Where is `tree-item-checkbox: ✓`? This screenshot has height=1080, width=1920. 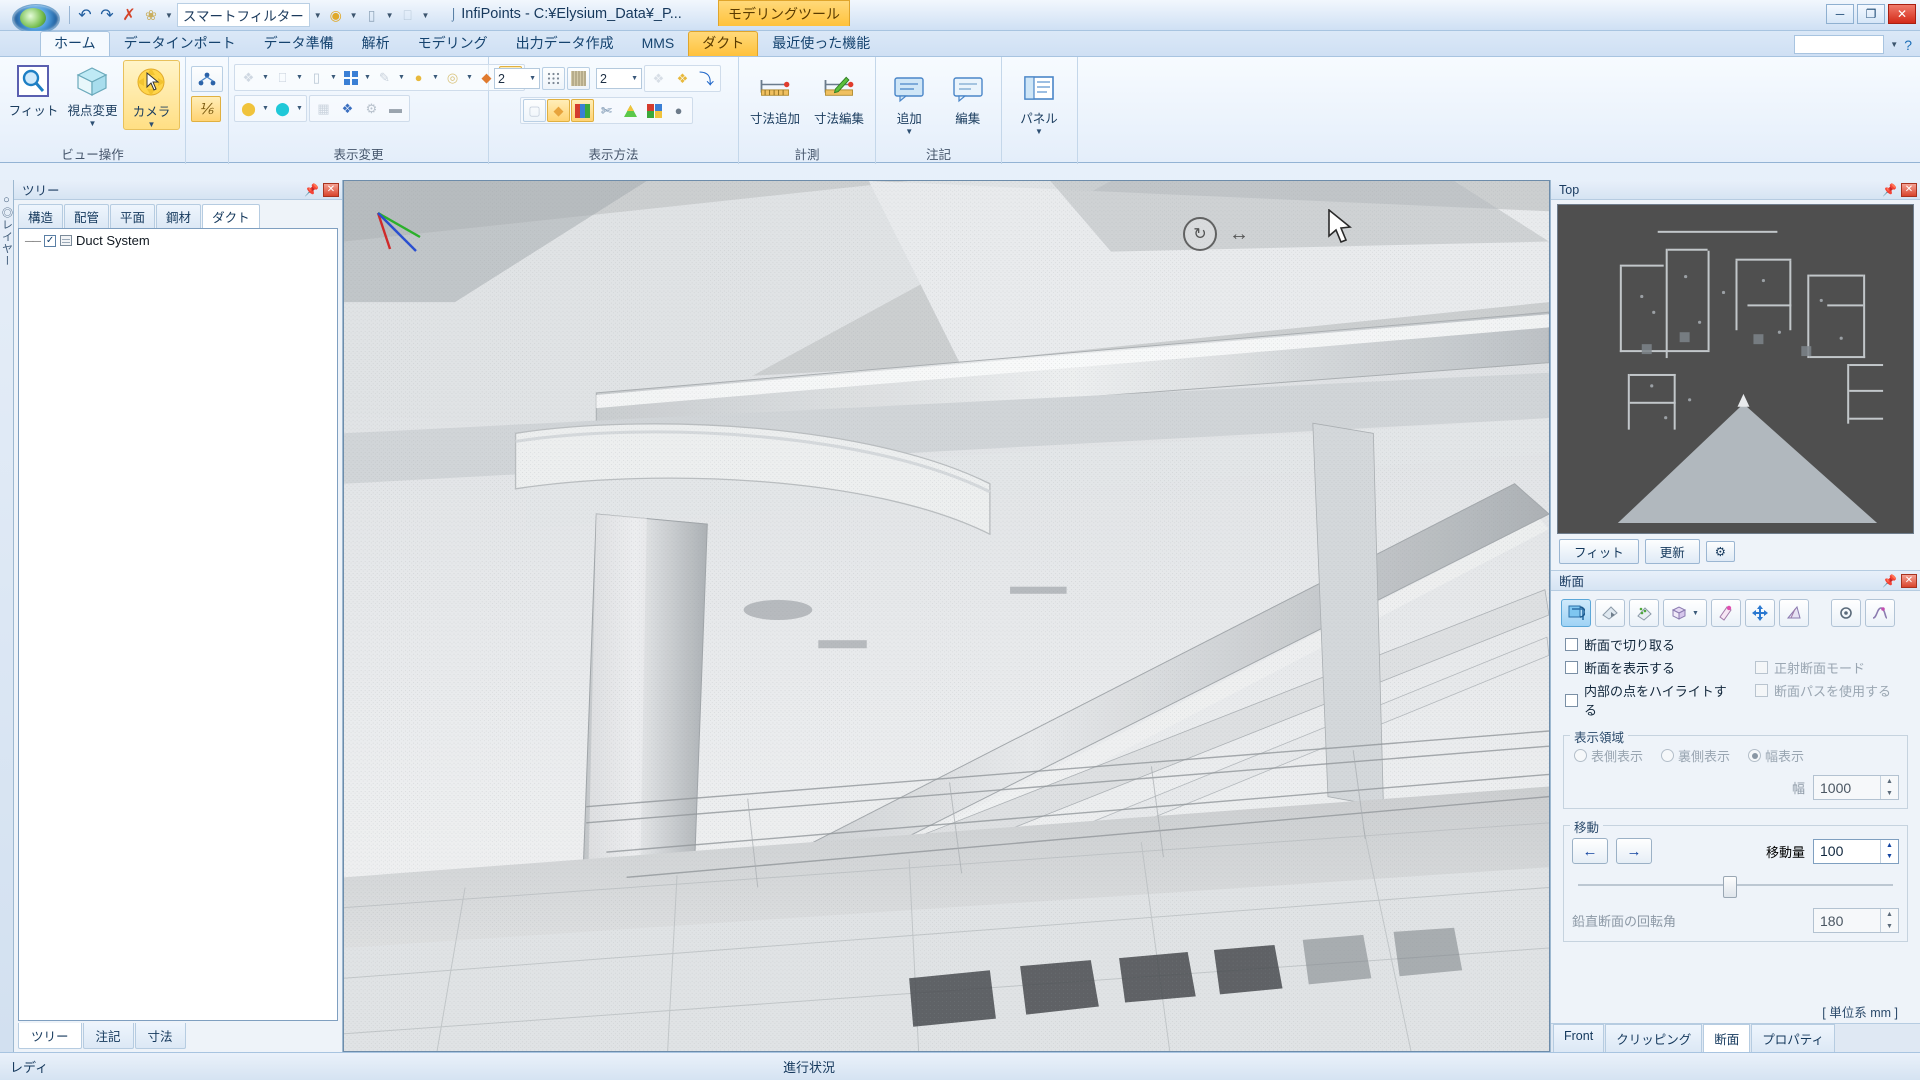
tree-item-checkbox: ✓ is located at coordinates (50, 240).